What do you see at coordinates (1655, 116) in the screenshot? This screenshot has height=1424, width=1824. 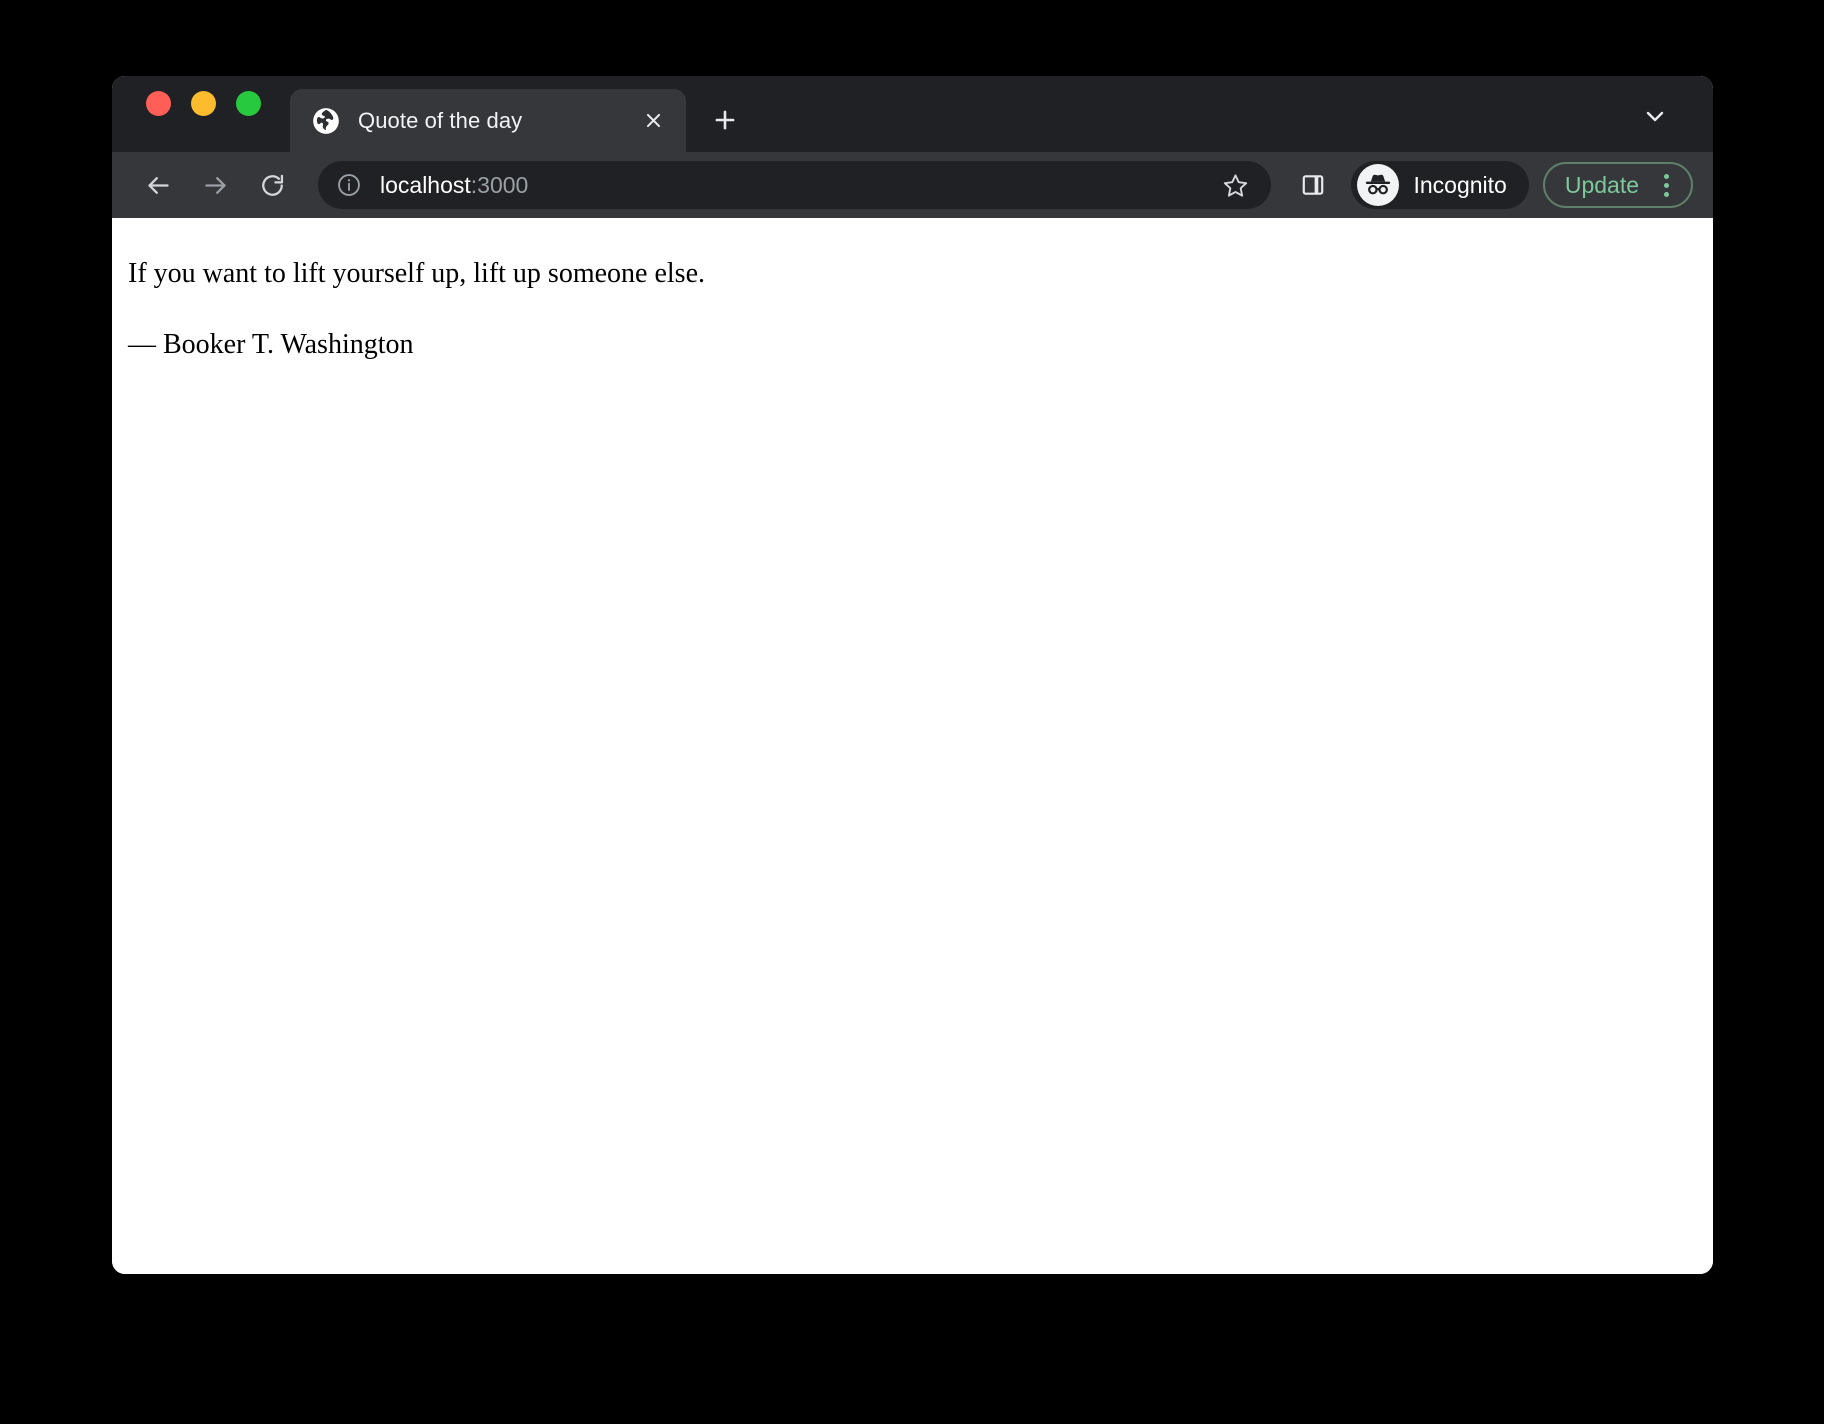 I see `chevron-down-icon` at bounding box center [1655, 116].